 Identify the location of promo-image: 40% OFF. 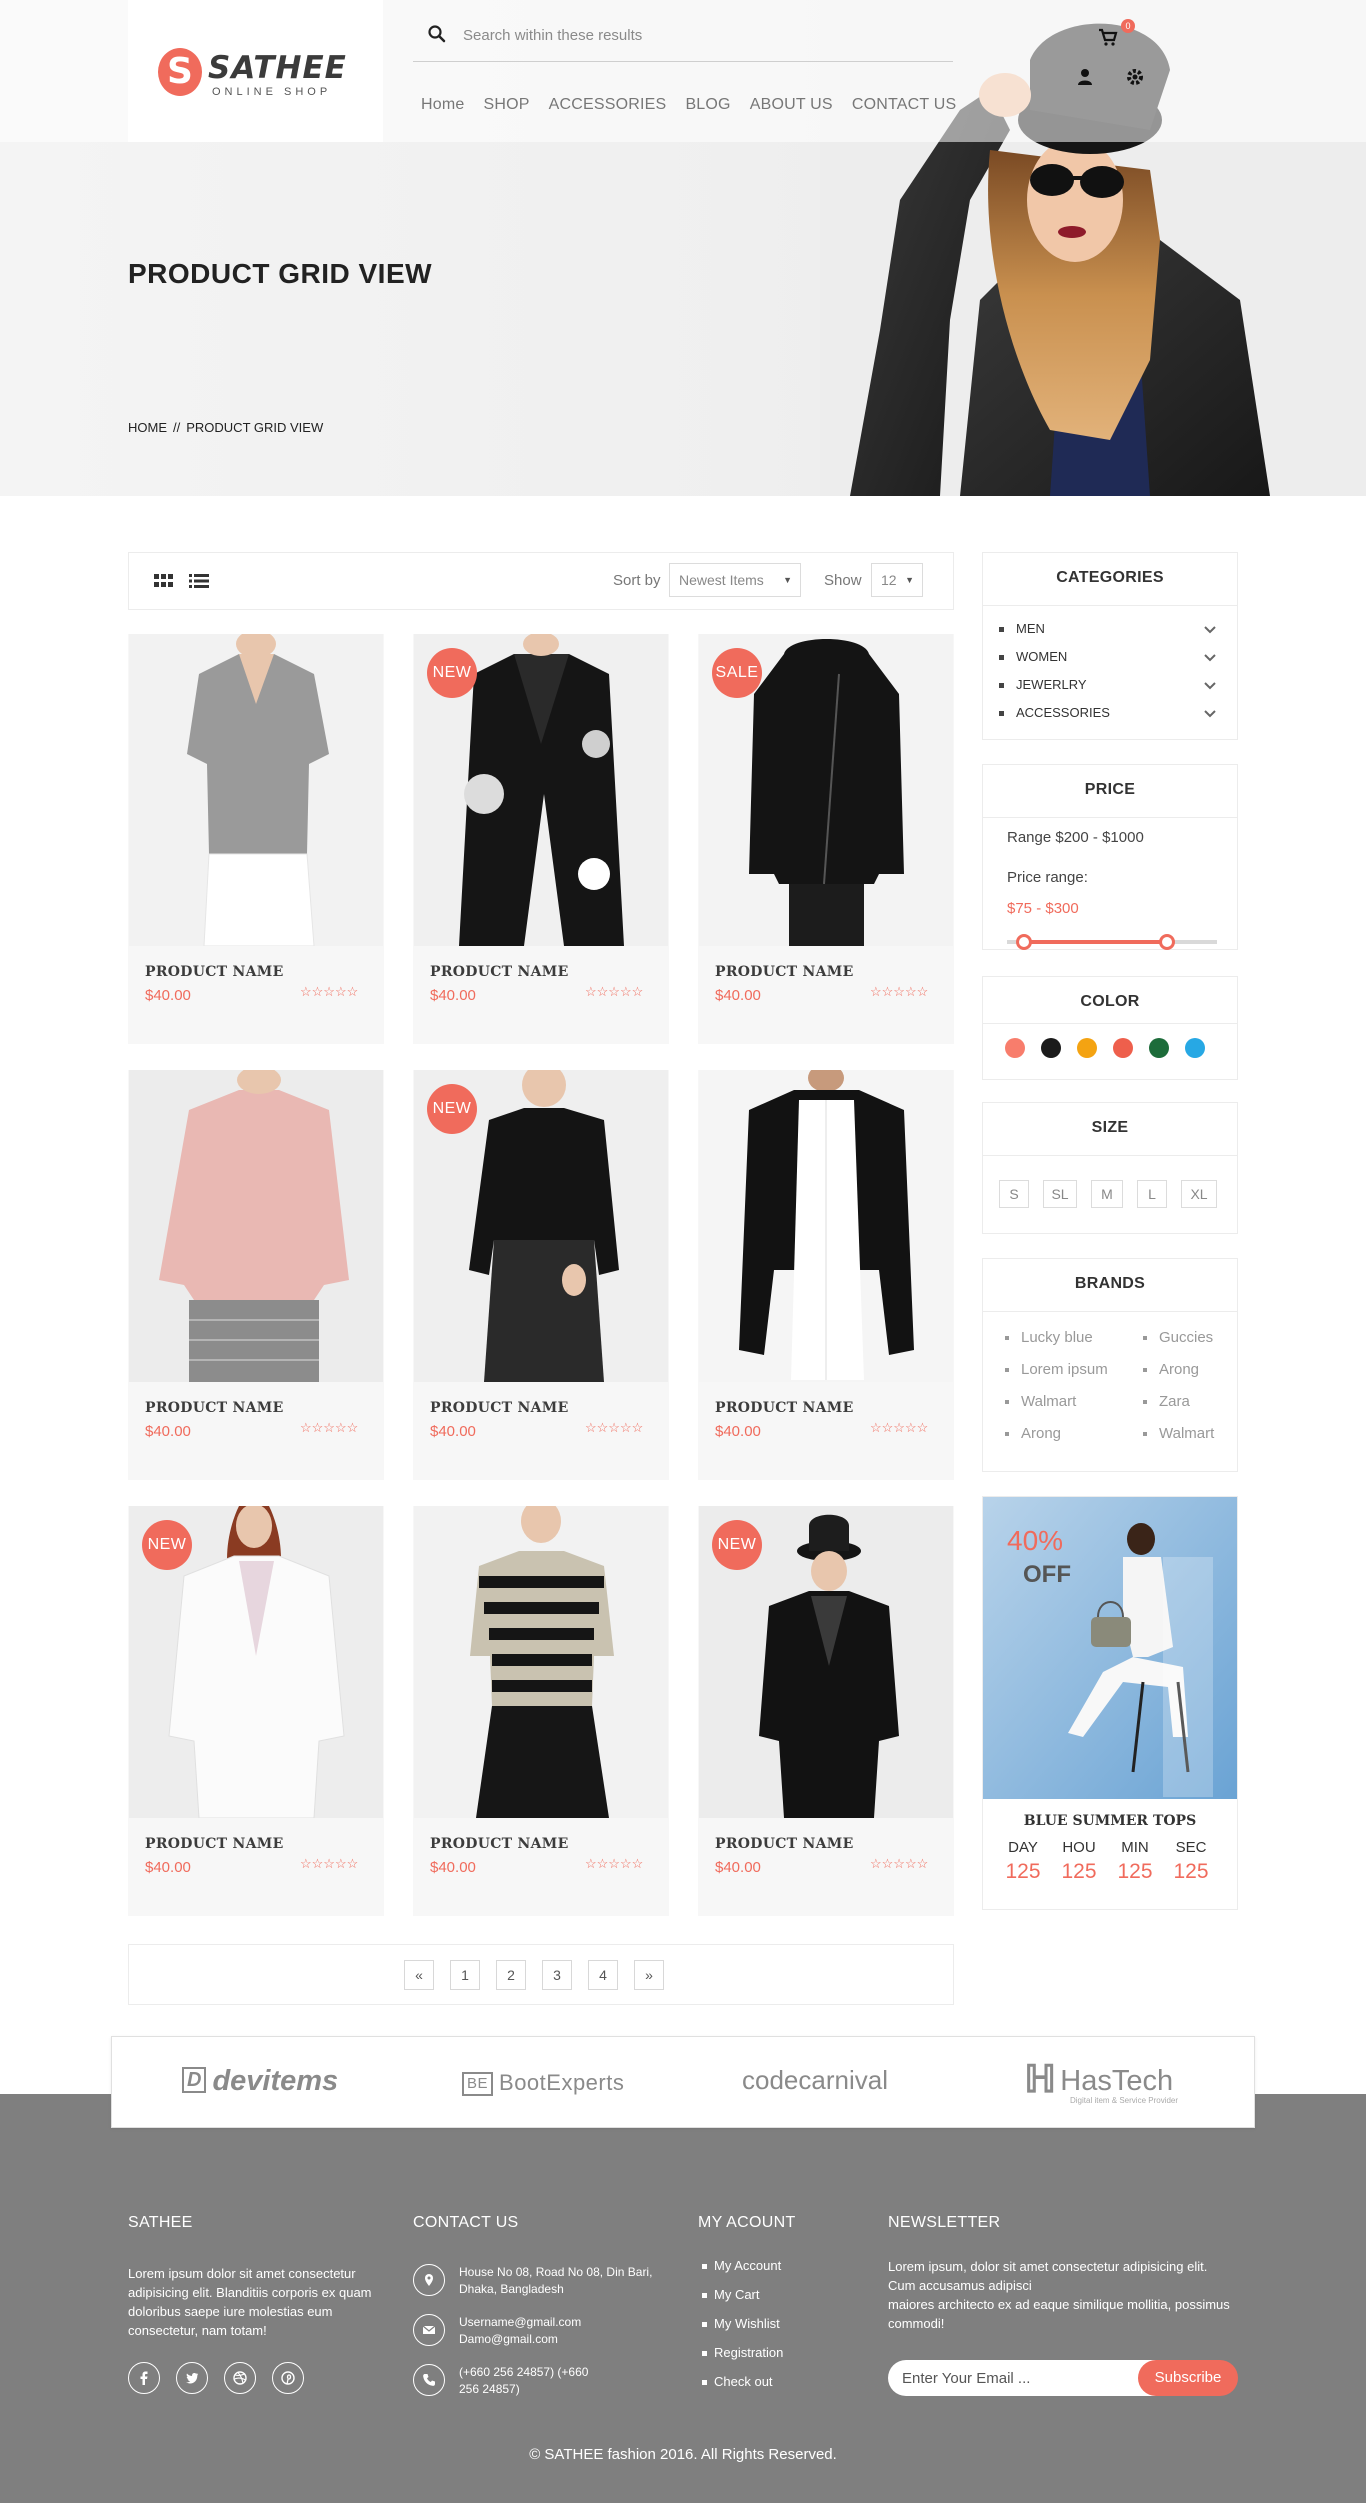
(1110, 1648).